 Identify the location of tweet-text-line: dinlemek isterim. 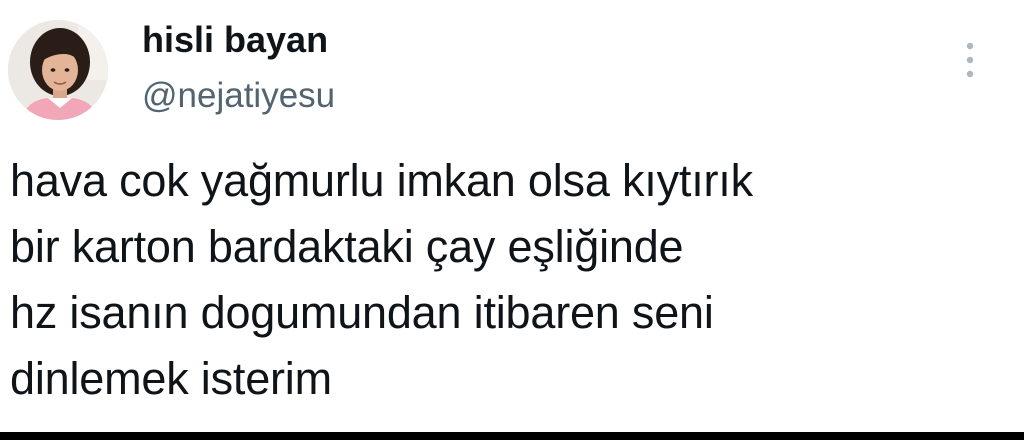
(171, 378).